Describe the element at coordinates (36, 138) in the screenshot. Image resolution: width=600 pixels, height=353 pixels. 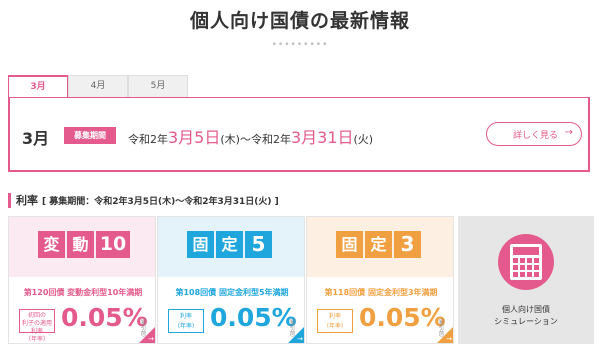
I see `period-month: 3月` at that location.